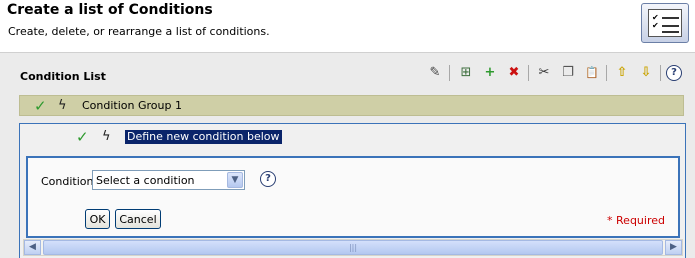  What do you see at coordinates (592, 73) in the screenshot?
I see `paste-icon: 📋` at bounding box center [592, 73].